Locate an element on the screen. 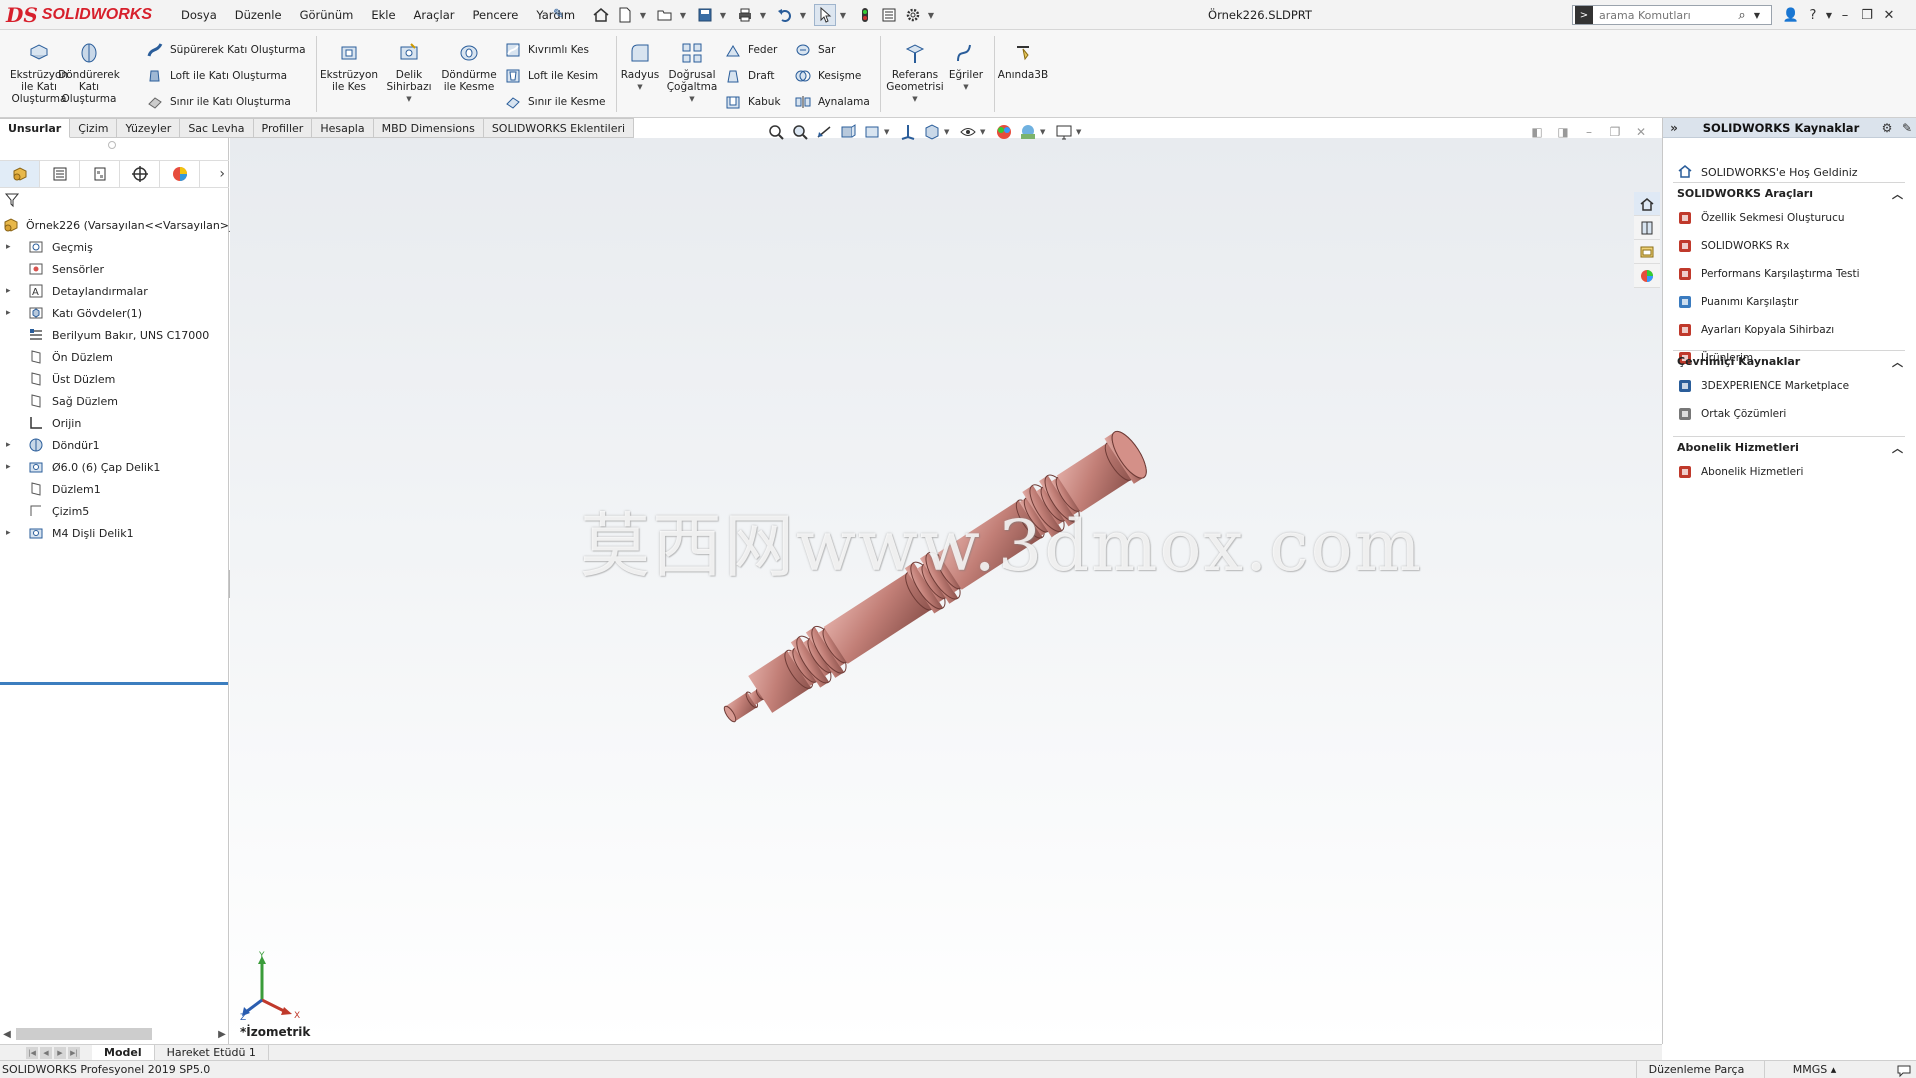 The image size is (1916, 1078). print-dropdown-icon: ▼ is located at coordinates (763, 15).